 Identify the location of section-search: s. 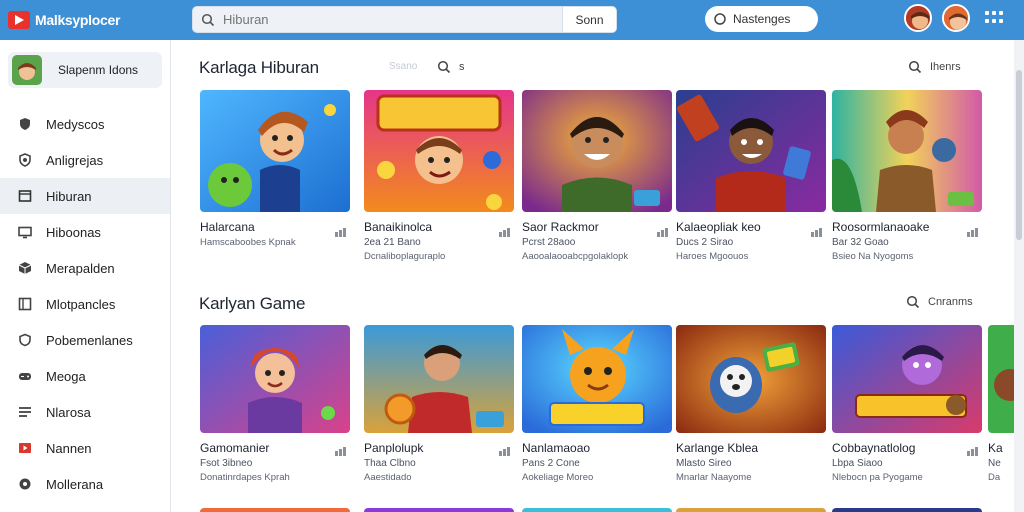
(451, 67).